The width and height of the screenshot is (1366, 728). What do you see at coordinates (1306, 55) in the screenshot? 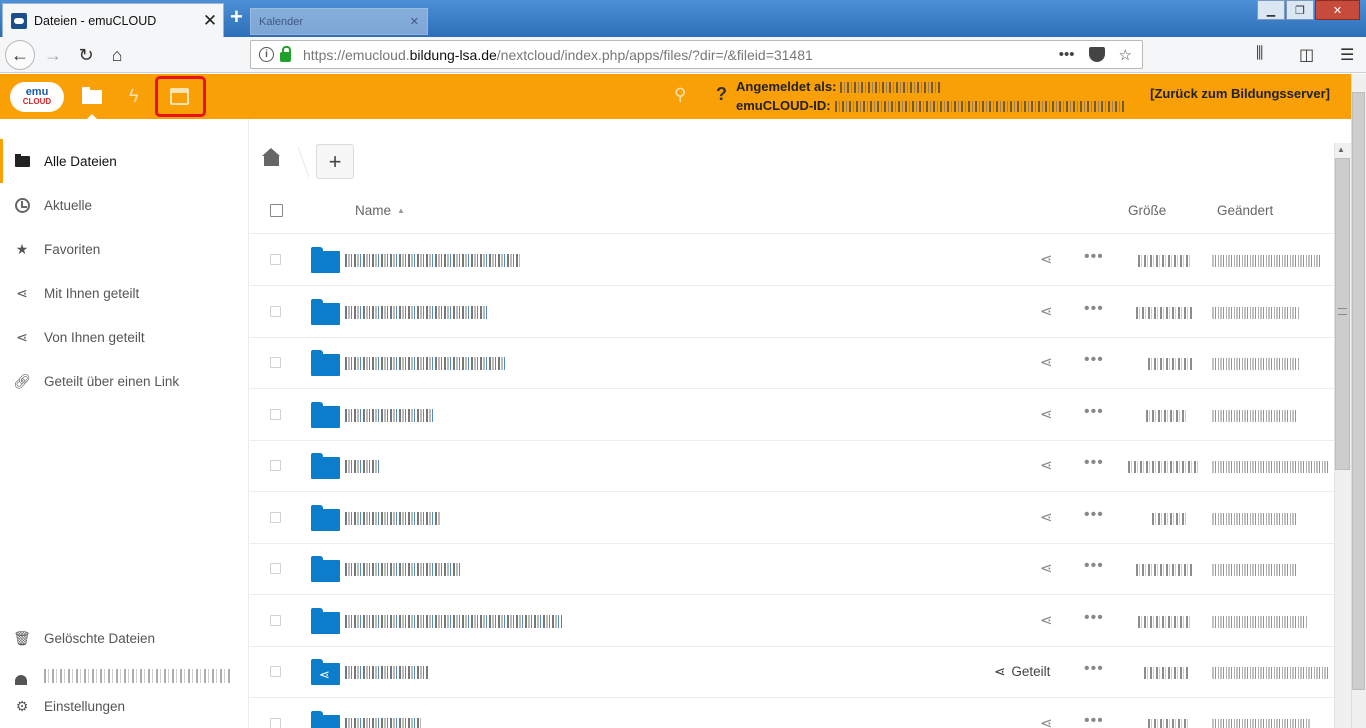
I see `sidebar-toggle-icon: ◫` at bounding box center [1306, 55].